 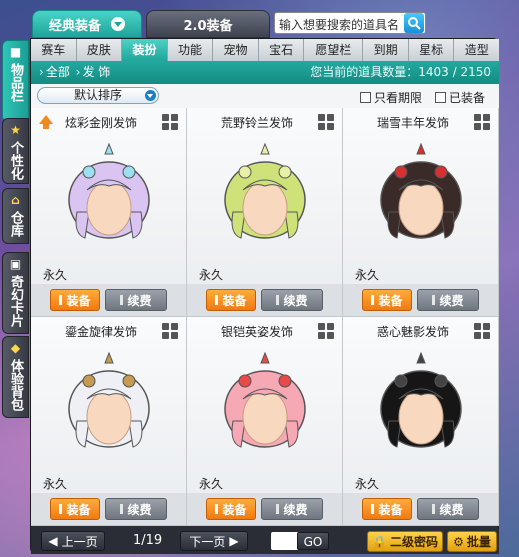 I want to click on breadcrumb-all: 全部, so click(x=58, y=72).